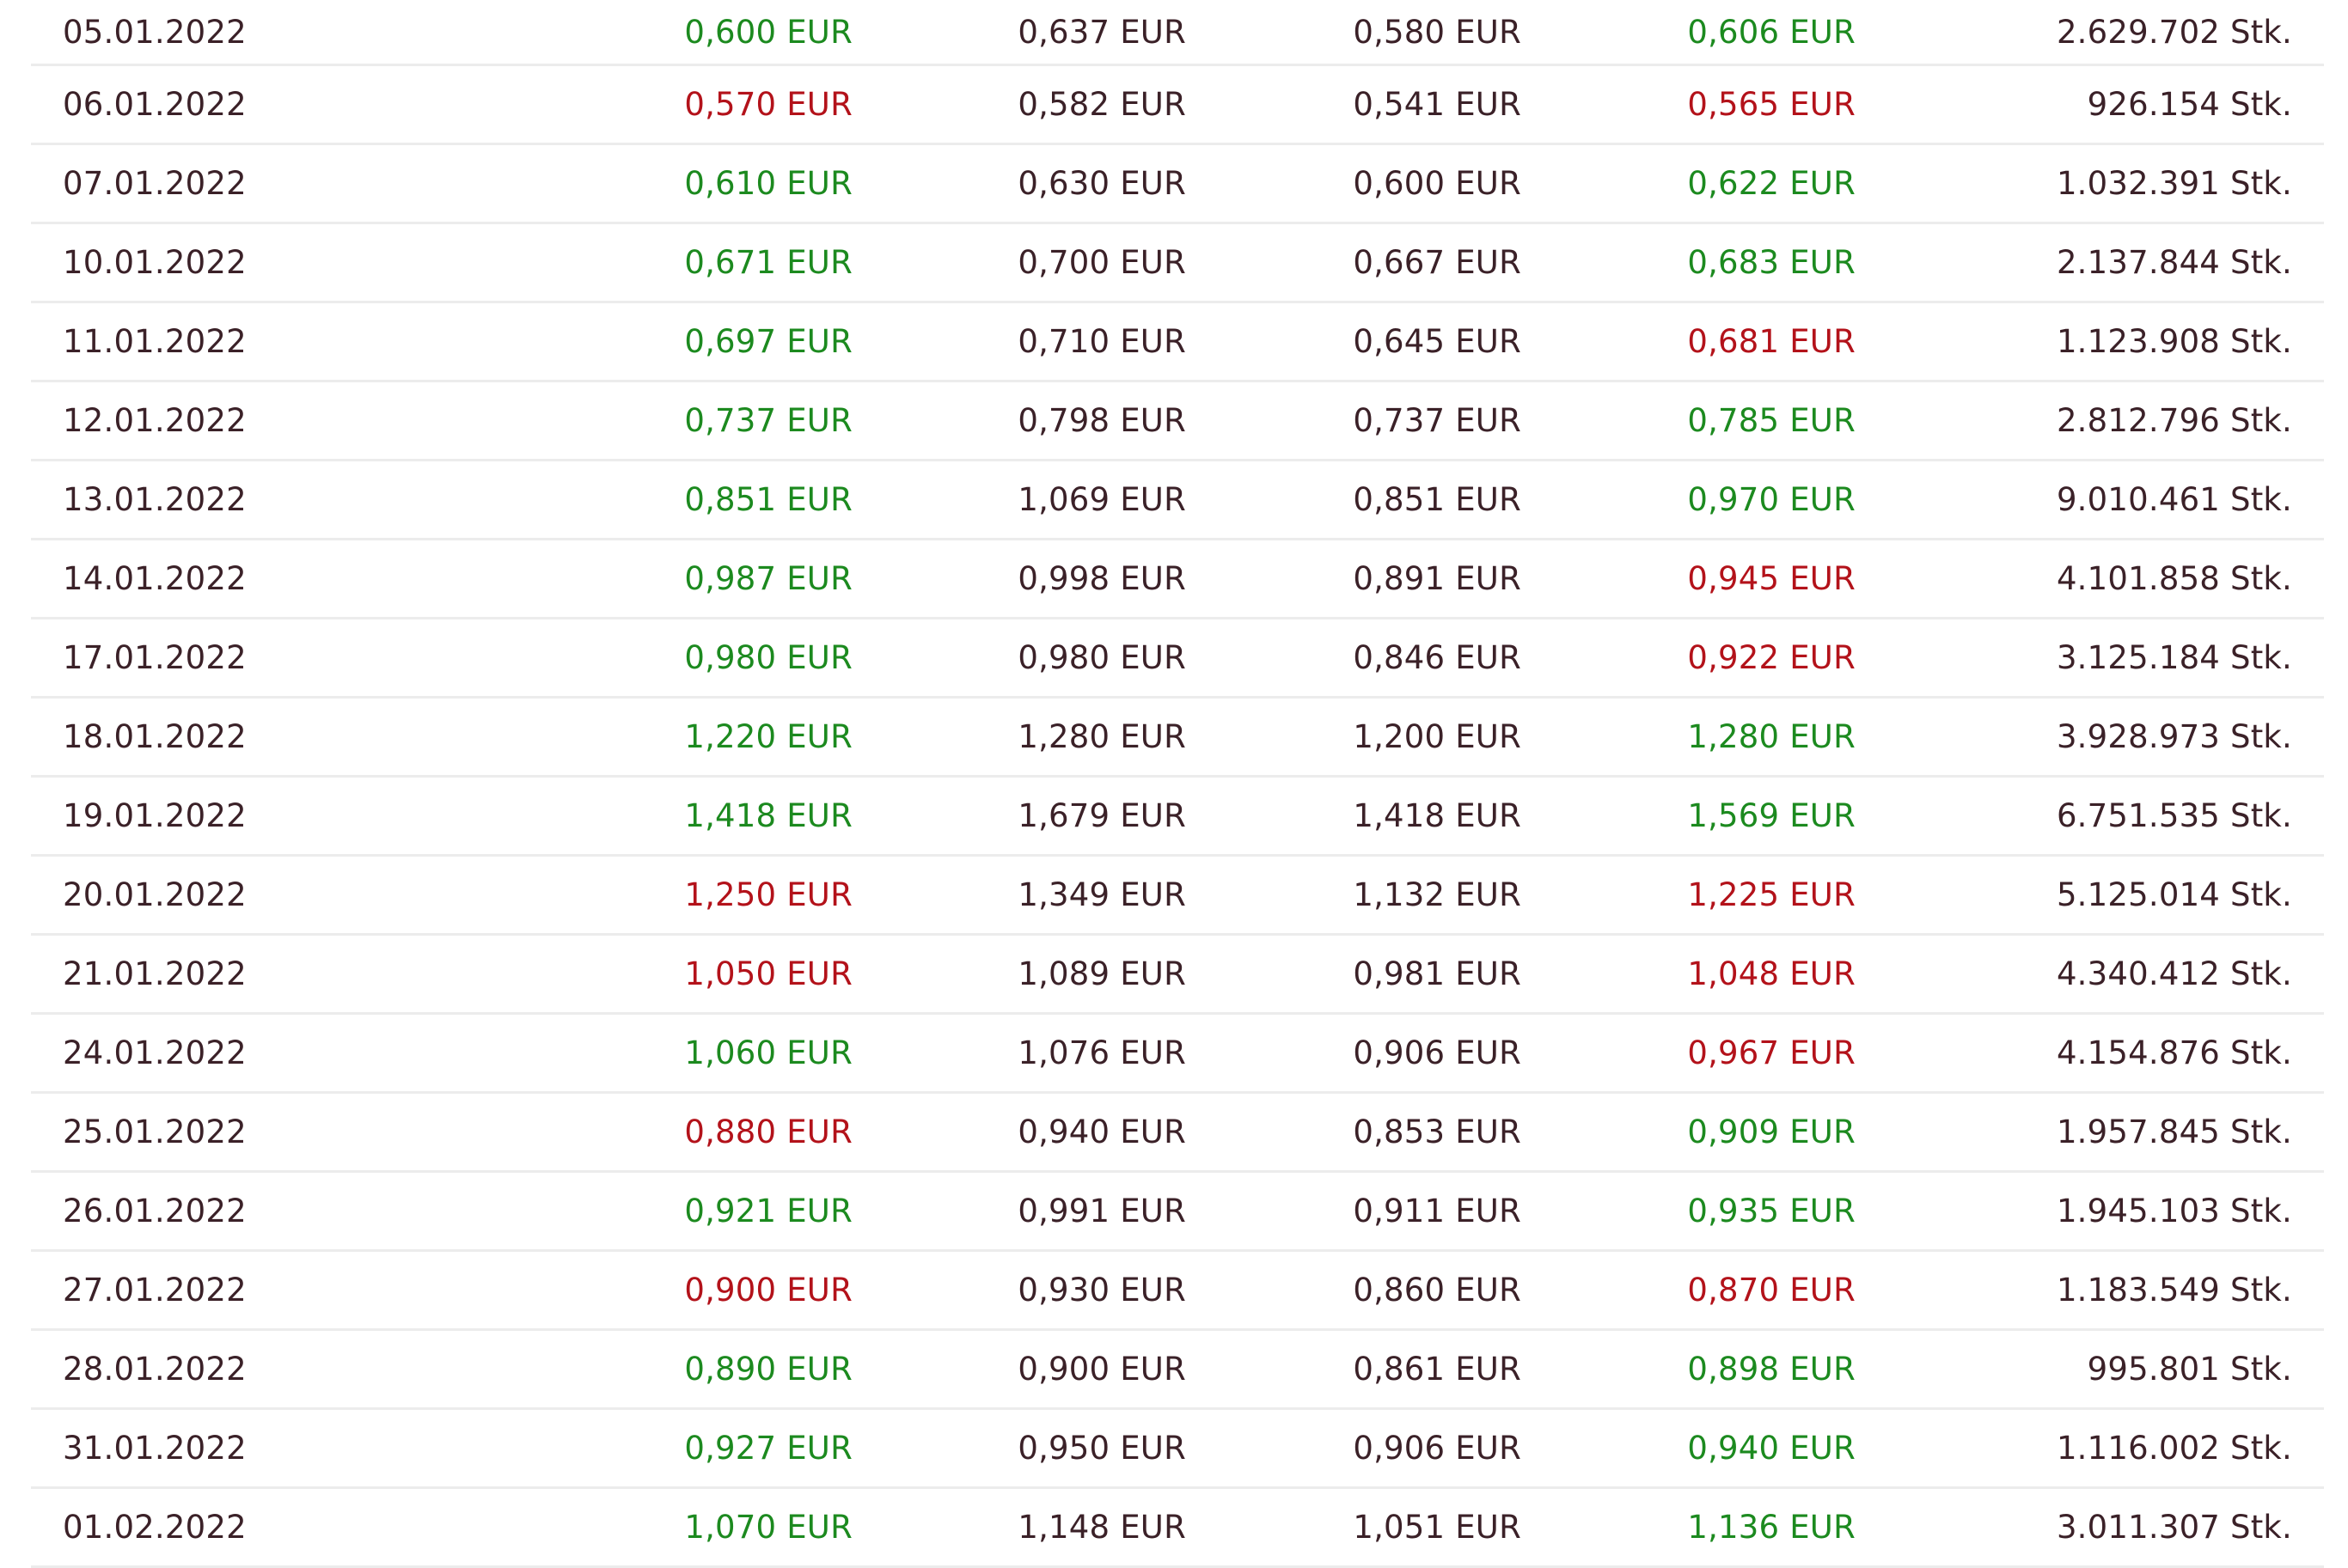 The width and height of the screenshot is (2348, 1568). I want to click on cell-open: 0,880 EUR, so click(768, 1132).